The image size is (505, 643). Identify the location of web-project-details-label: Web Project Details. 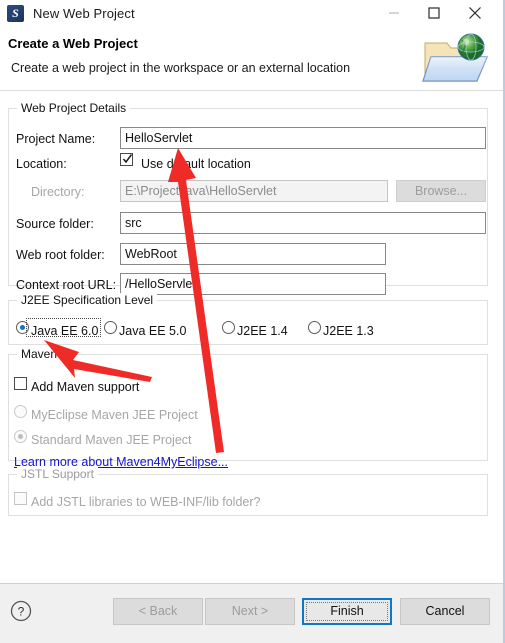
(74, 108).